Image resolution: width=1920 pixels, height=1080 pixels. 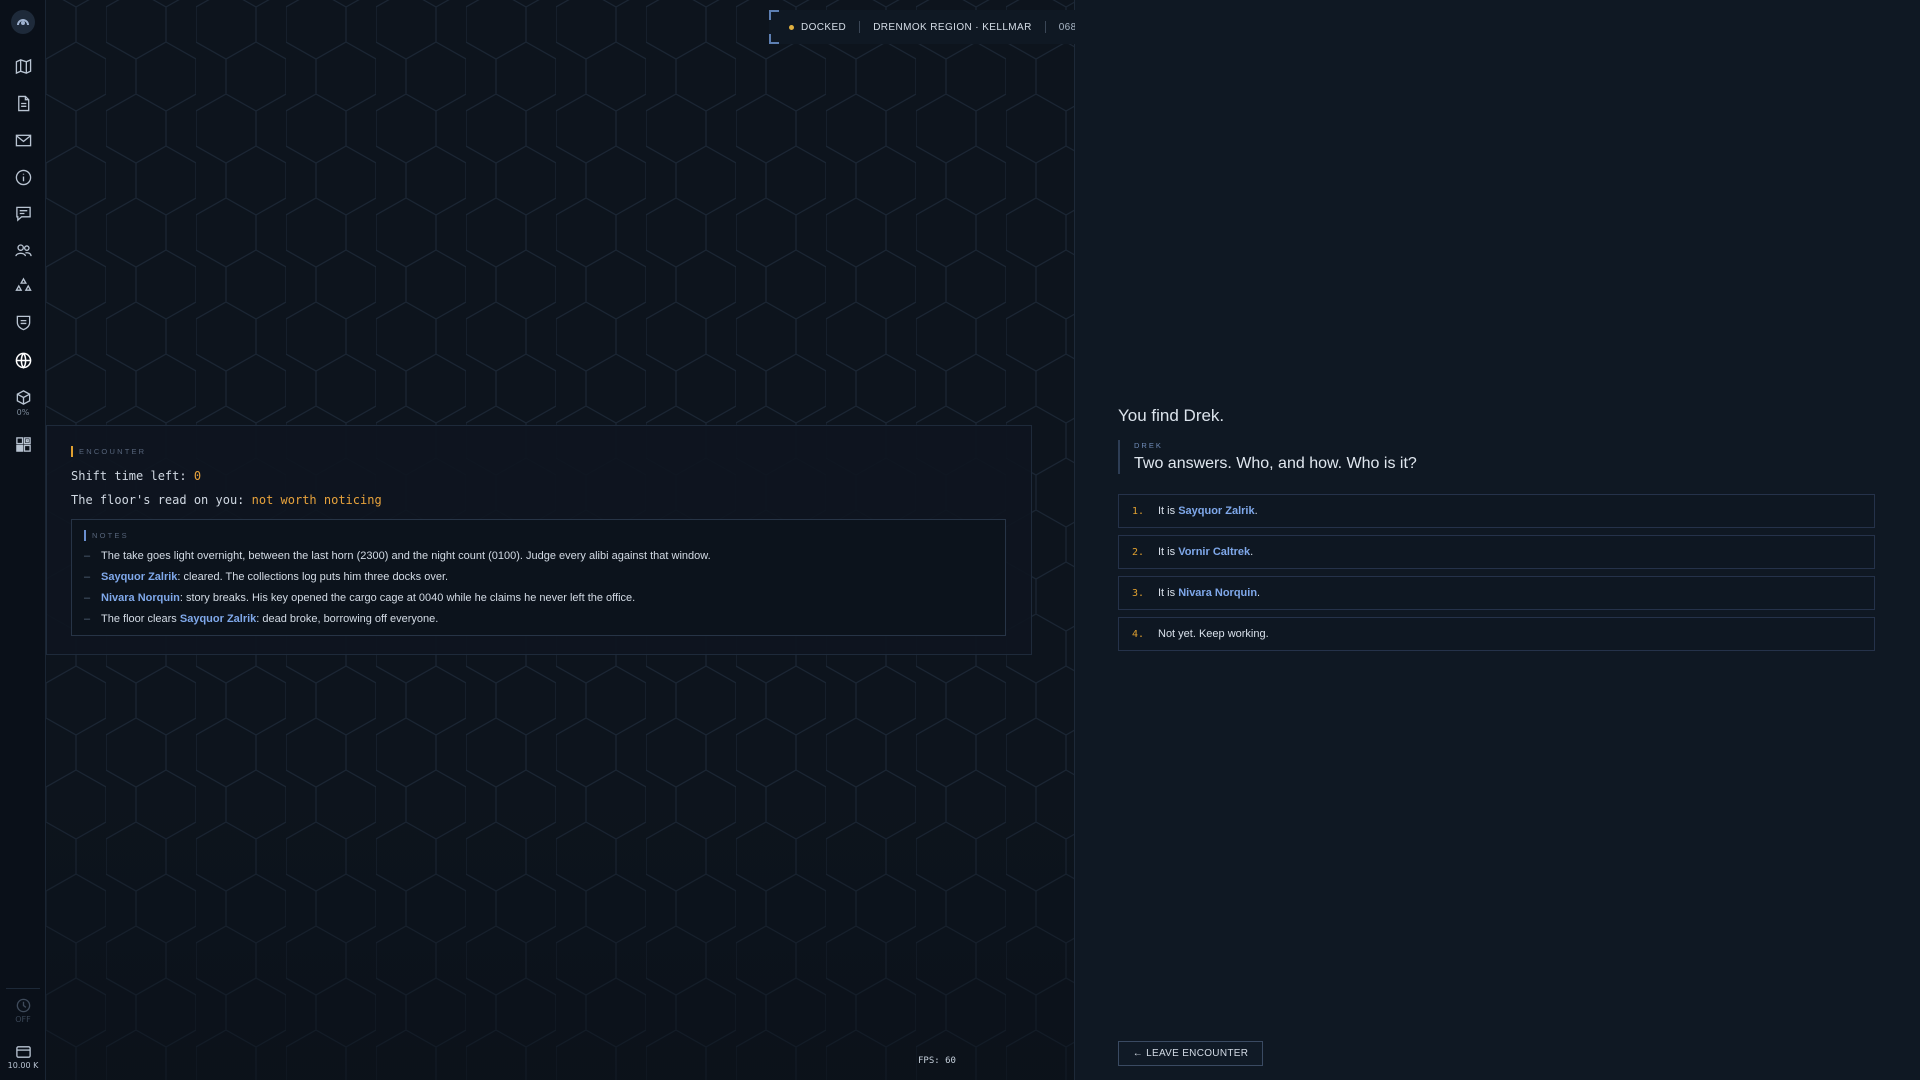 I want to click on chat-icon, so click(x=23, y=213).